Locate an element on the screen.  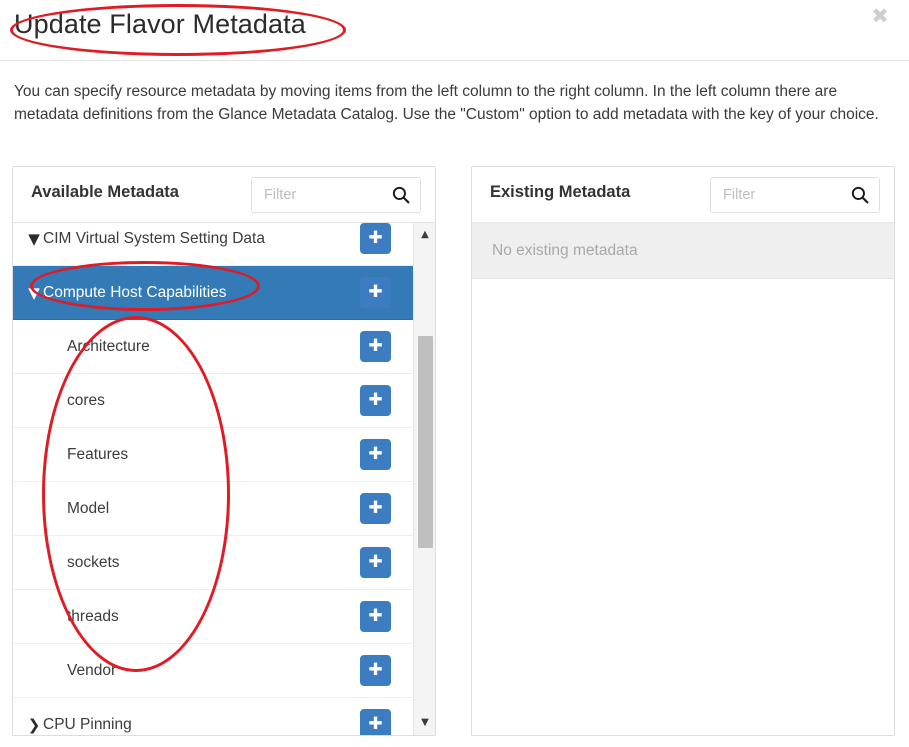
available-list-scrollbar: ▲ ▼ is located at coordinates (424, 479).